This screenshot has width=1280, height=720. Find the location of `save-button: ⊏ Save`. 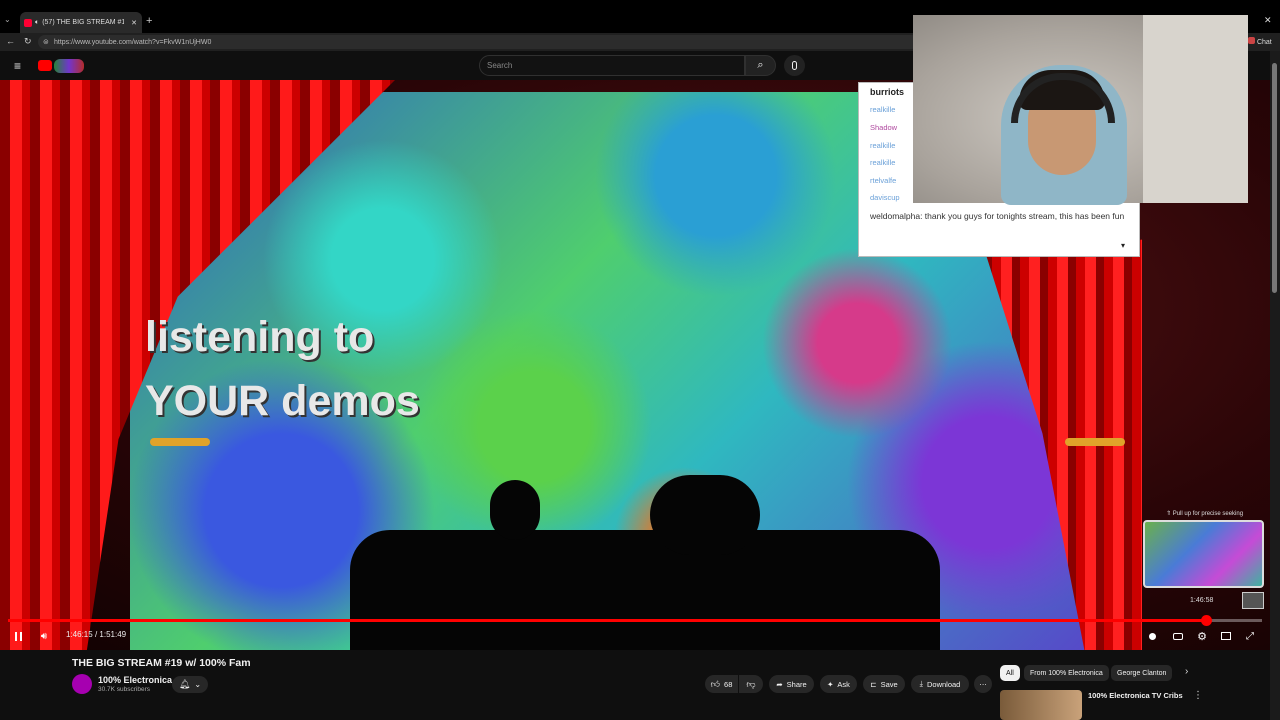

save-button: ⊏ Save is located at coordinates (884, 684).